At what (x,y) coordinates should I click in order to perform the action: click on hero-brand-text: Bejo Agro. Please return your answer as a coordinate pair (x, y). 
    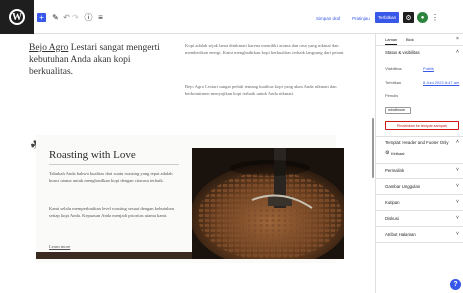
    Looking at the image, I should click on (49, 48).